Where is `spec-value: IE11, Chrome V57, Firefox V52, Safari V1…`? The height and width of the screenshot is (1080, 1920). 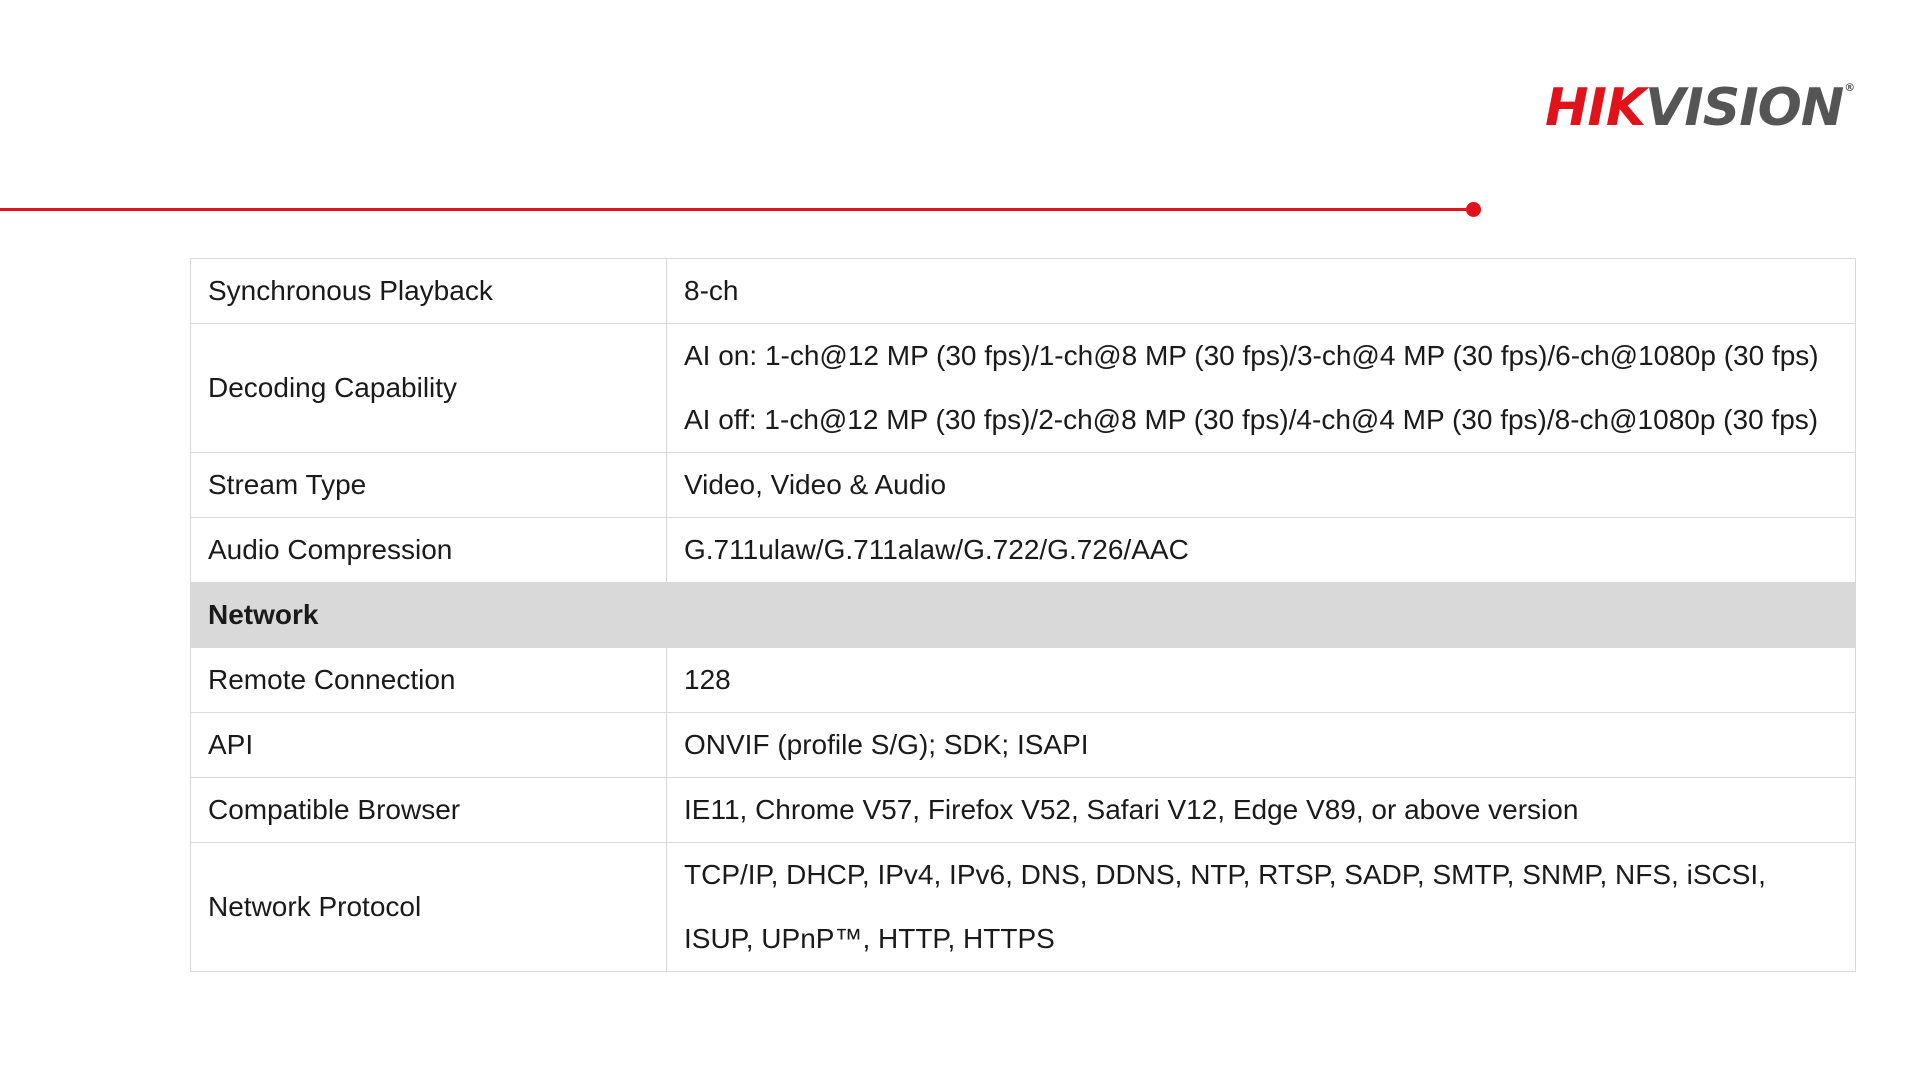
spec-value: IE11, Chrome V57, Firefox V52, Safari V1… is located at coordinates (1261, 810).